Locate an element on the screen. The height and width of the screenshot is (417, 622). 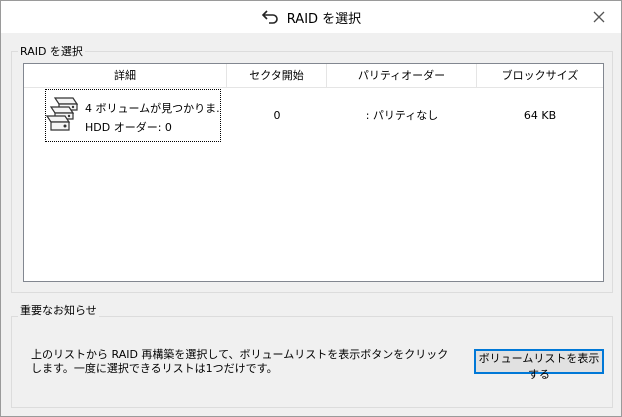
title-wrap: RAID を選択 is located at coordinates (311, 17).